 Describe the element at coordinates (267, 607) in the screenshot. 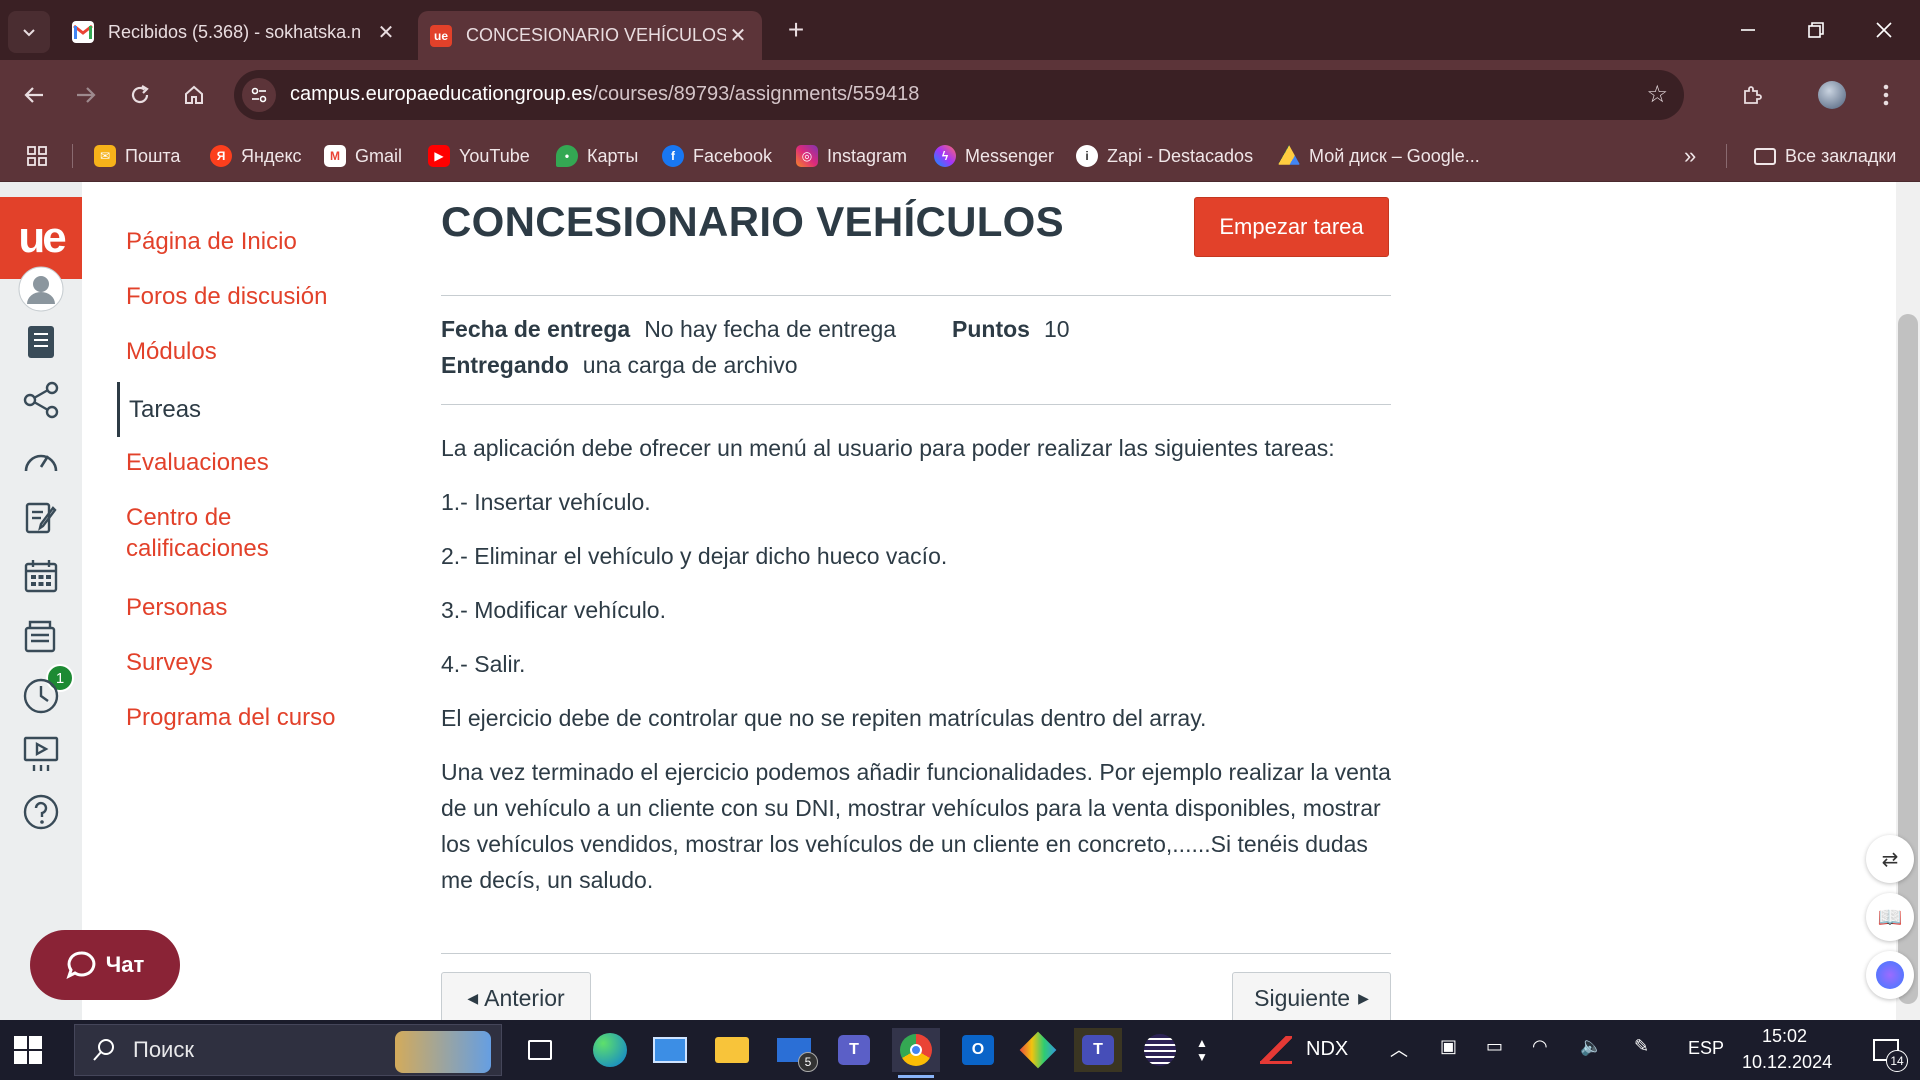

I see `course-nav-people: Personas` at that location.